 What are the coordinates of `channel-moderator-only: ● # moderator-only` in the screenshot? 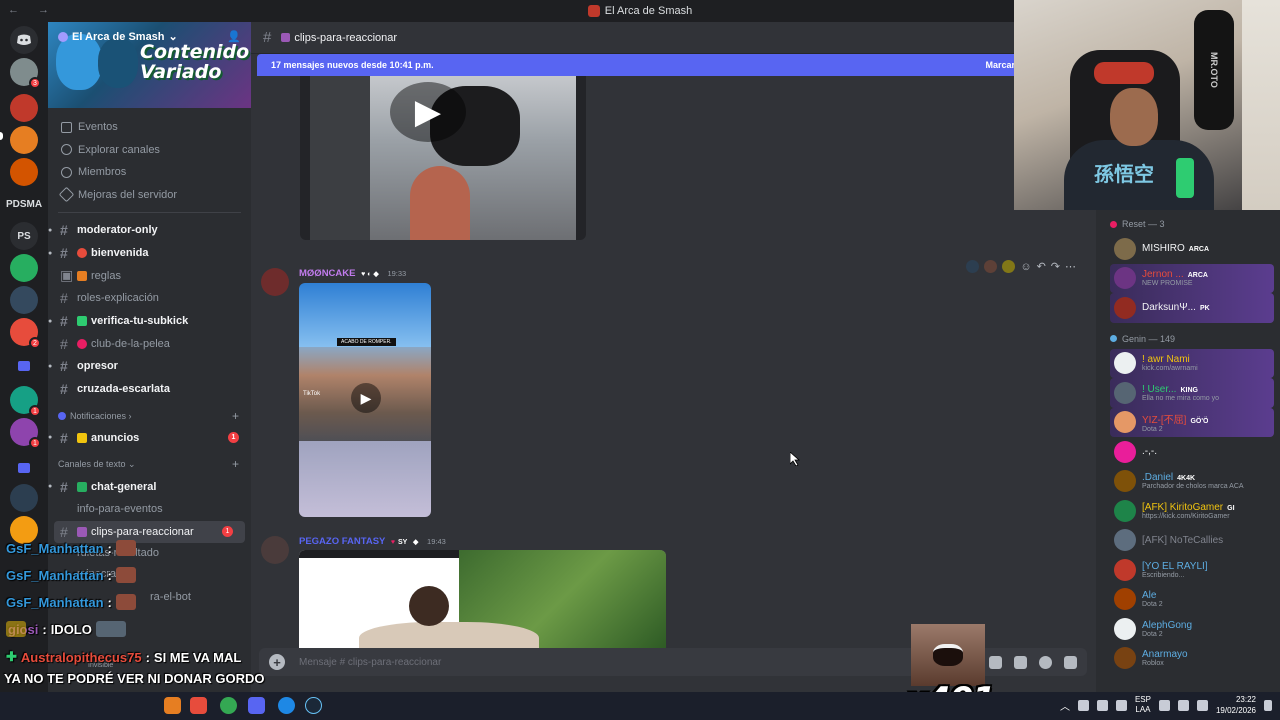 It's located at (149, 230).